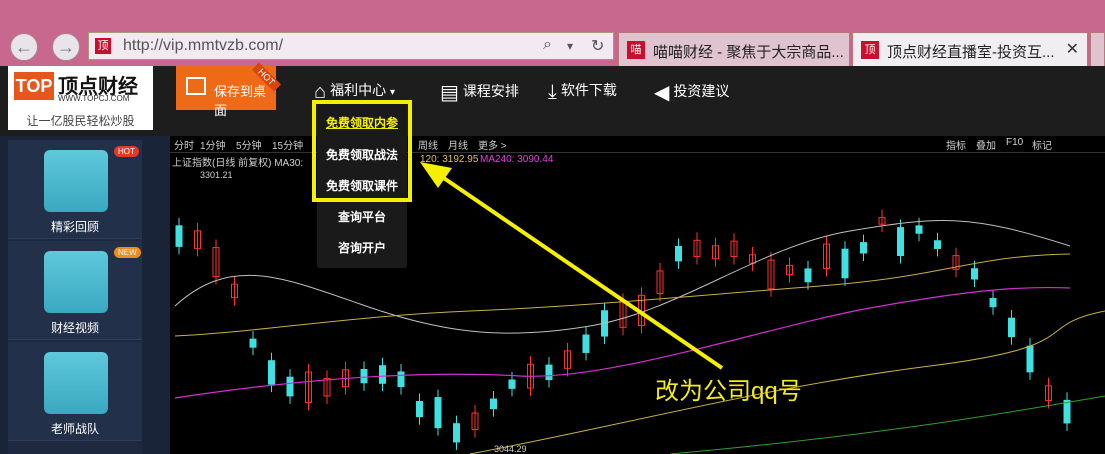 The image size is (1105, 454). I want to click on nav-software-download: ⤓ 软件下载, so click(582, 92).